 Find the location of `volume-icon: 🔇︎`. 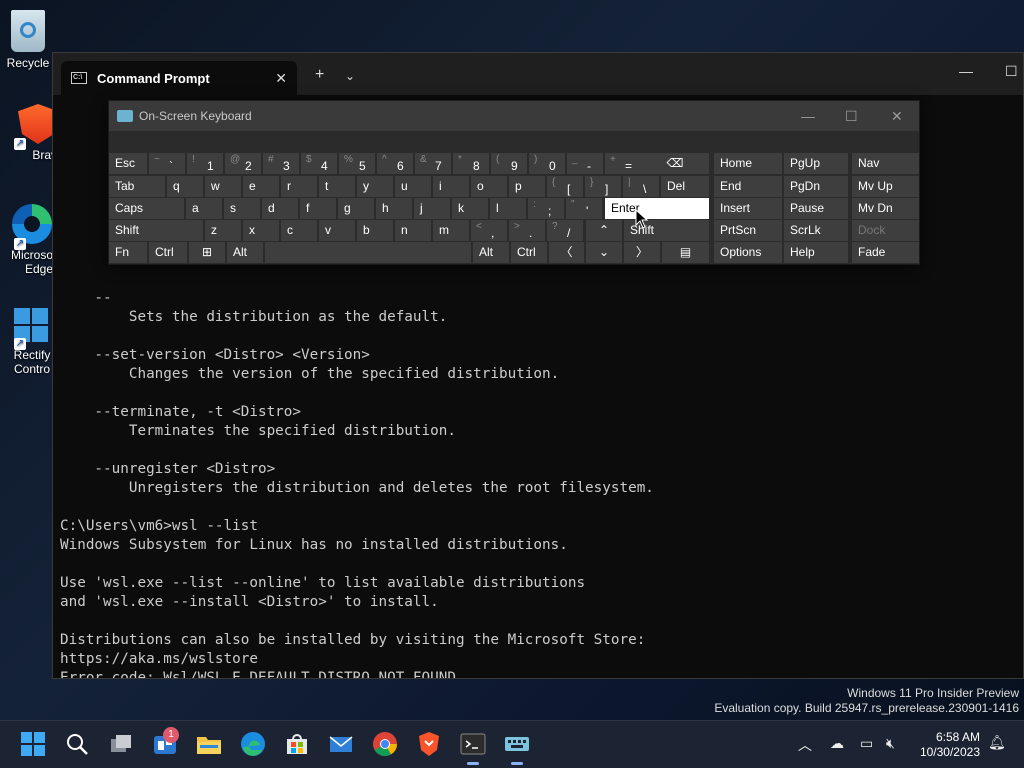

volume-icon: 🔇︎ is located at coordinates (890, 743).